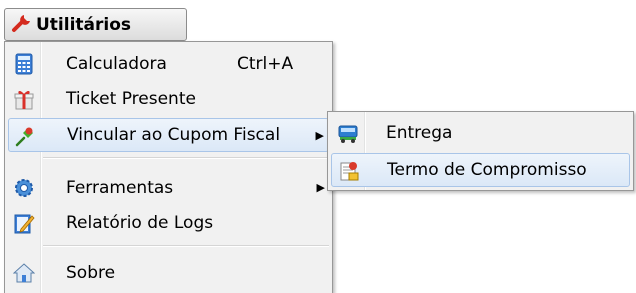  Describe the element at coordinates (487, 170) in the screenshot. I see `submenu-item-label: Termo de Compromisso` at that location.